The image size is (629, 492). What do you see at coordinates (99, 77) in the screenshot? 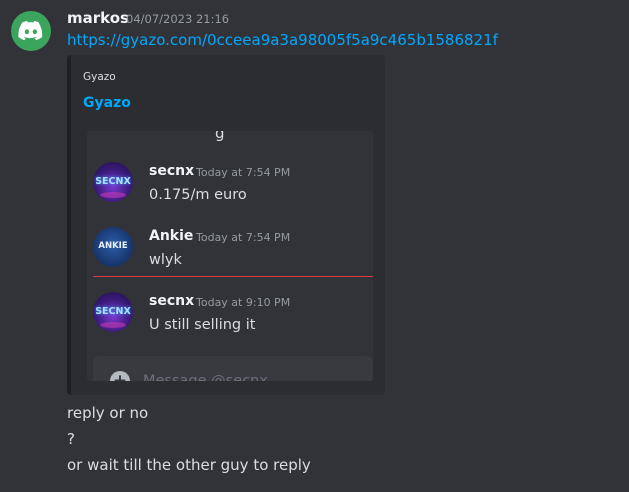
I see `embed-provider: Gyazo` at bounding box center [99, 77].